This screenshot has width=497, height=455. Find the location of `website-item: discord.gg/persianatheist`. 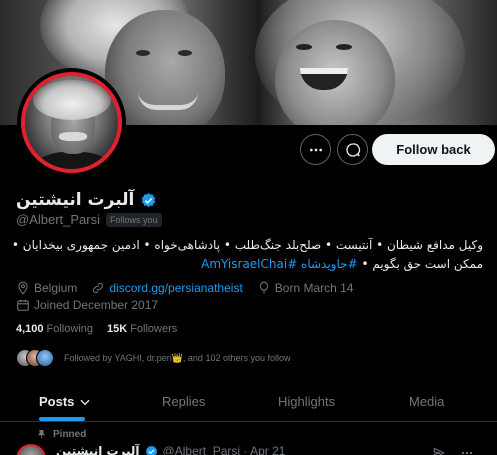

website-item: discord.gg/persianatheist is located at coordinates (167, 288).